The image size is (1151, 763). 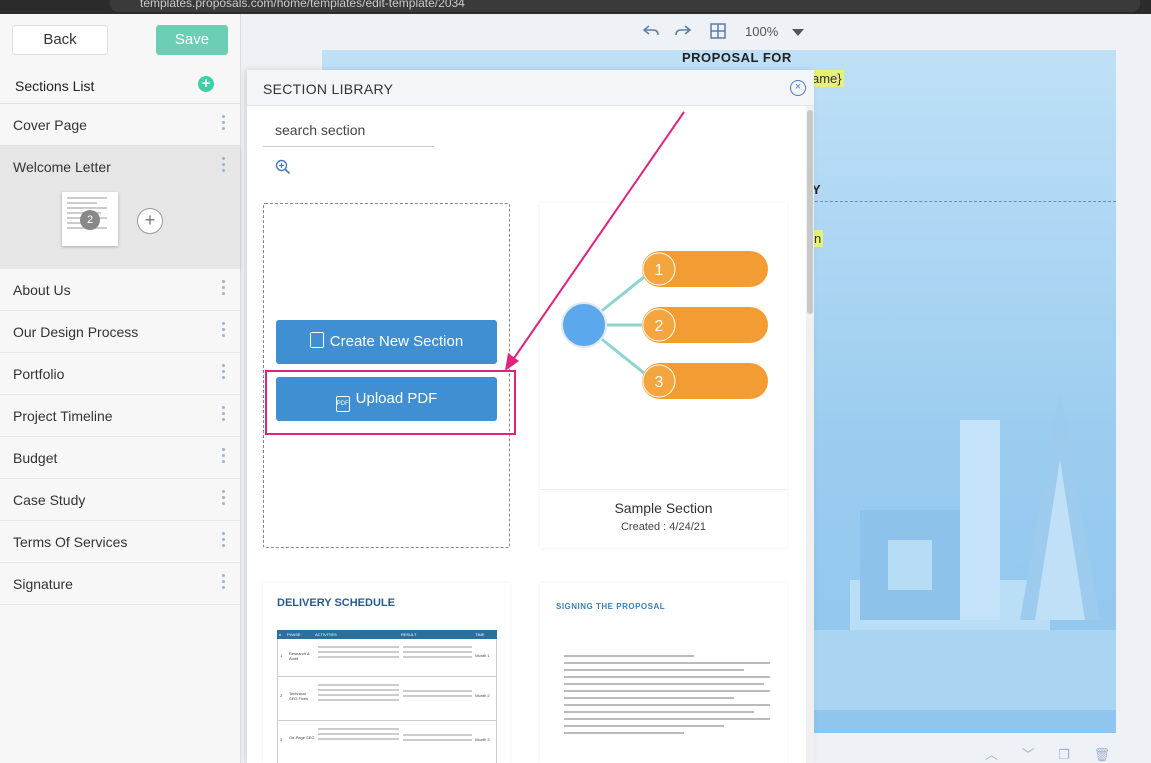 What do you see at coordinates (482, 739) in the screenshot?
I see `row-time: Month 3` at bounding box center [482, 739].